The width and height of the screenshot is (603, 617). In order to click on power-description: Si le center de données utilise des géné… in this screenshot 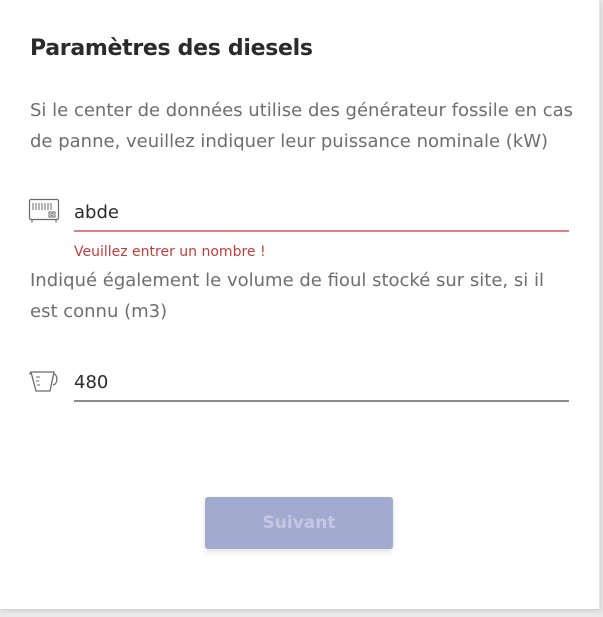, I will do `click(302, 126)`.